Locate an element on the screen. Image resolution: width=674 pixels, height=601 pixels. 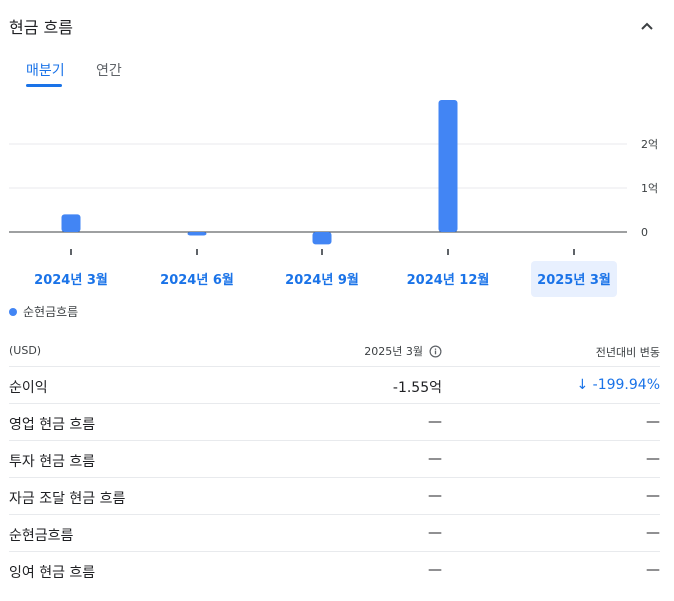
section-header: 현금 흐름 is located at coordinates (335, 26).